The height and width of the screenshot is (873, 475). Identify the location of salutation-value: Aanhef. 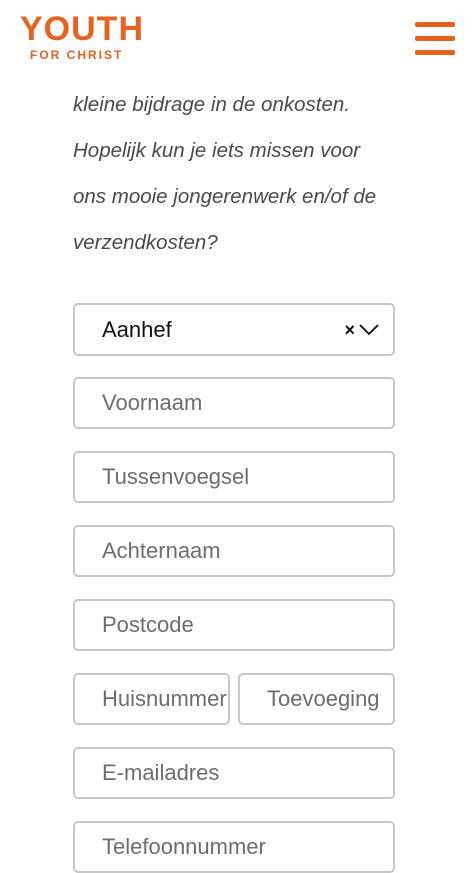
(137, 329).